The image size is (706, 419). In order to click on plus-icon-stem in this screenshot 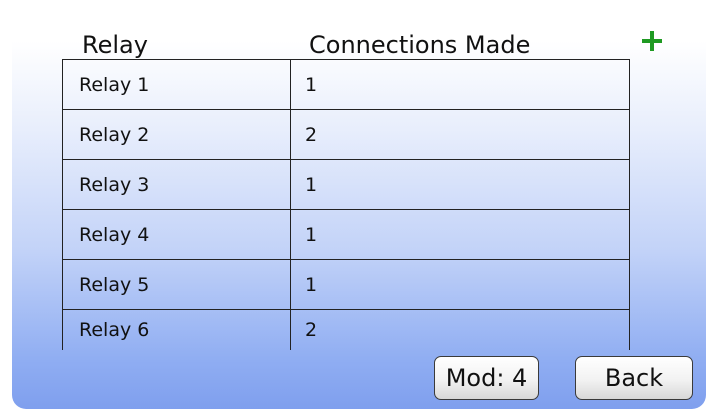, I will do `click(652, 41)`.